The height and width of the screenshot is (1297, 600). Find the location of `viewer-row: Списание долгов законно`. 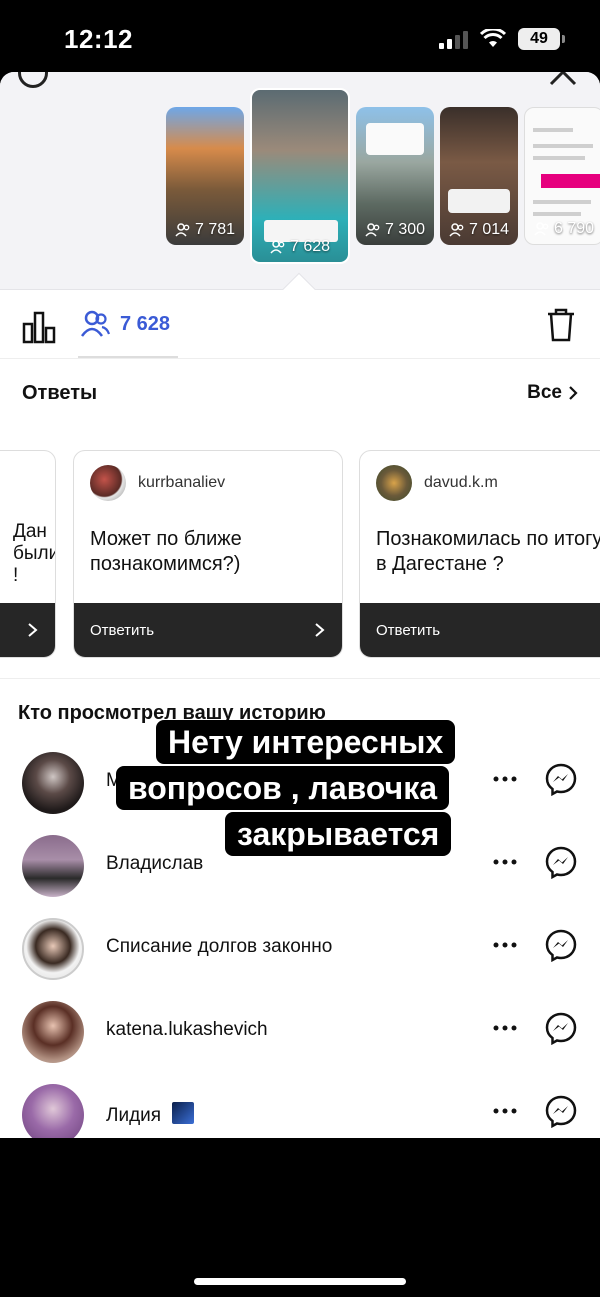

viewer-row: Списание долгов законно is located at coordinates (300, 948).